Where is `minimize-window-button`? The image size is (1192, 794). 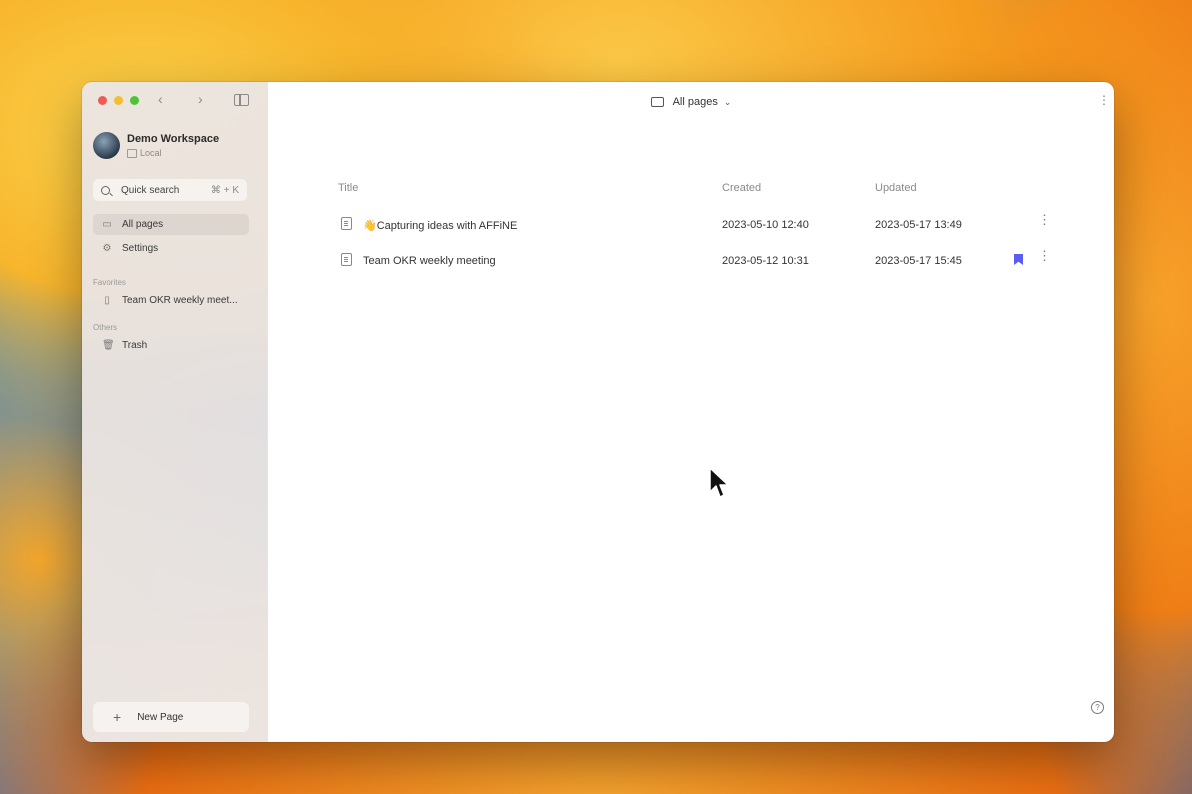 minimize-window-button is located at coordinates (118, 100).